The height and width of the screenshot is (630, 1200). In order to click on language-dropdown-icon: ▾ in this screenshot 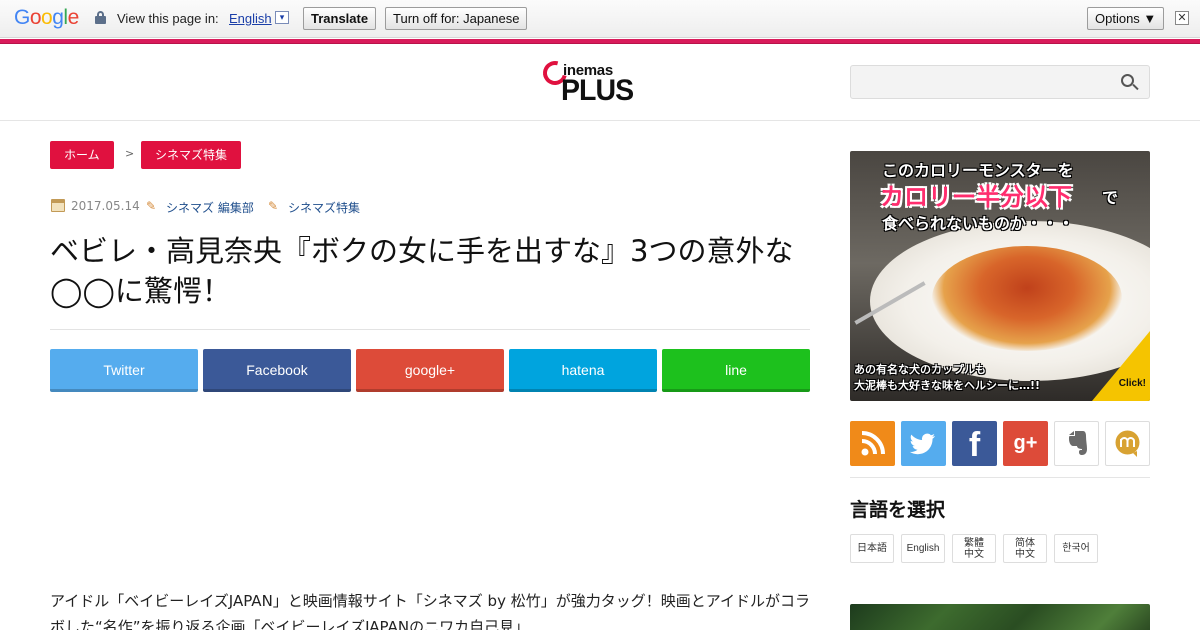, I will do `click(282, 17)`.